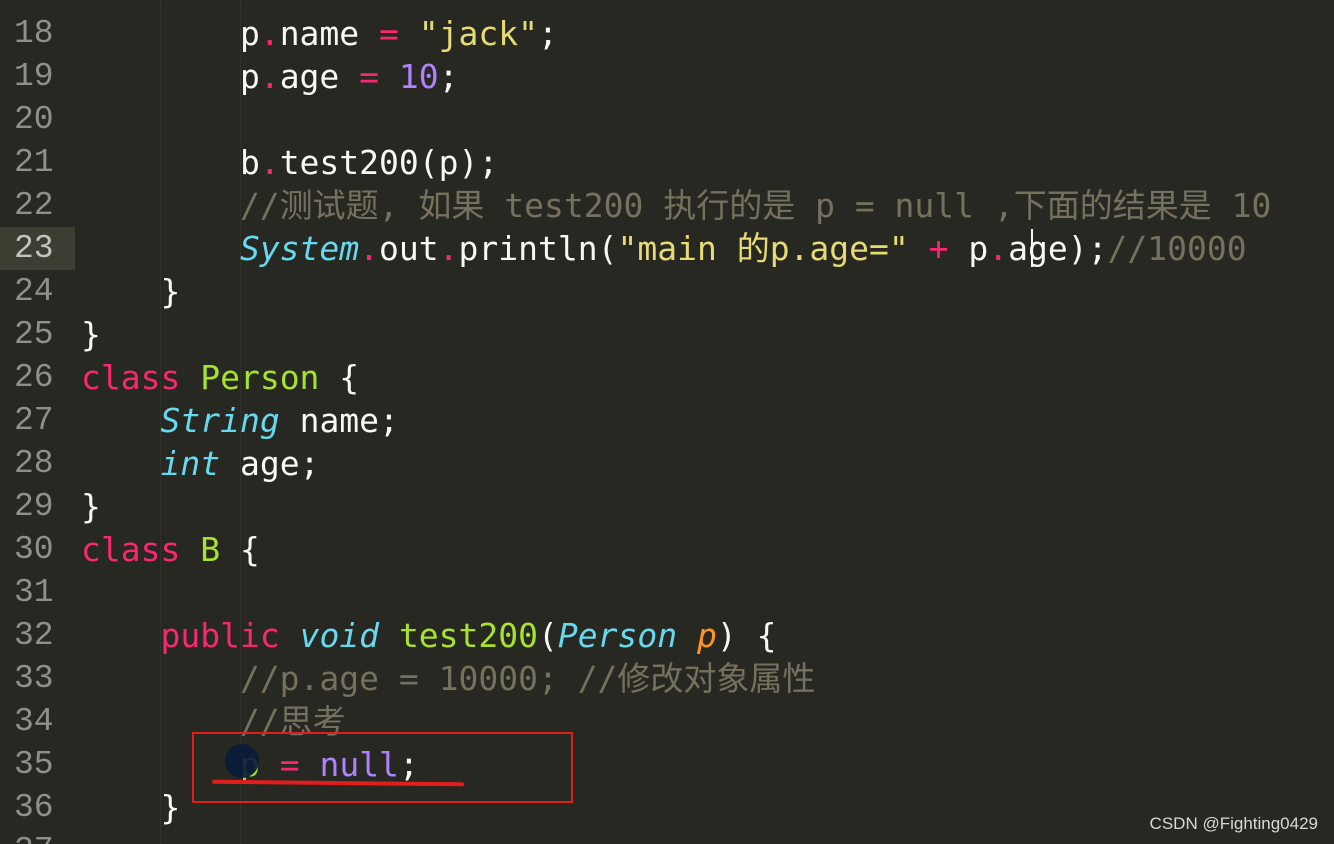  I want to click on code-text: class Person {, so click(220, 377).